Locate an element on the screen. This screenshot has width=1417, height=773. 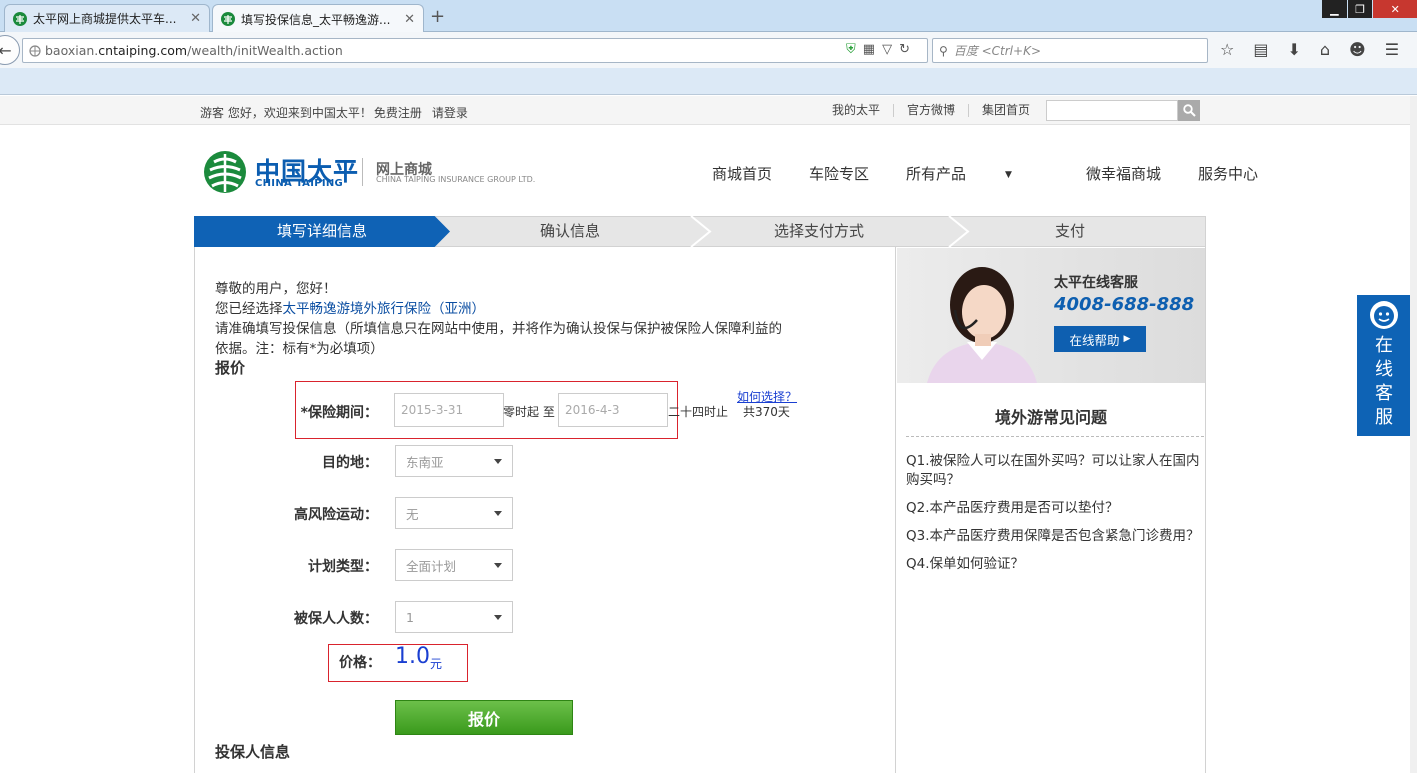
online-help-button: 在线帮助 ▶ is located at coordinates (1100, 339).